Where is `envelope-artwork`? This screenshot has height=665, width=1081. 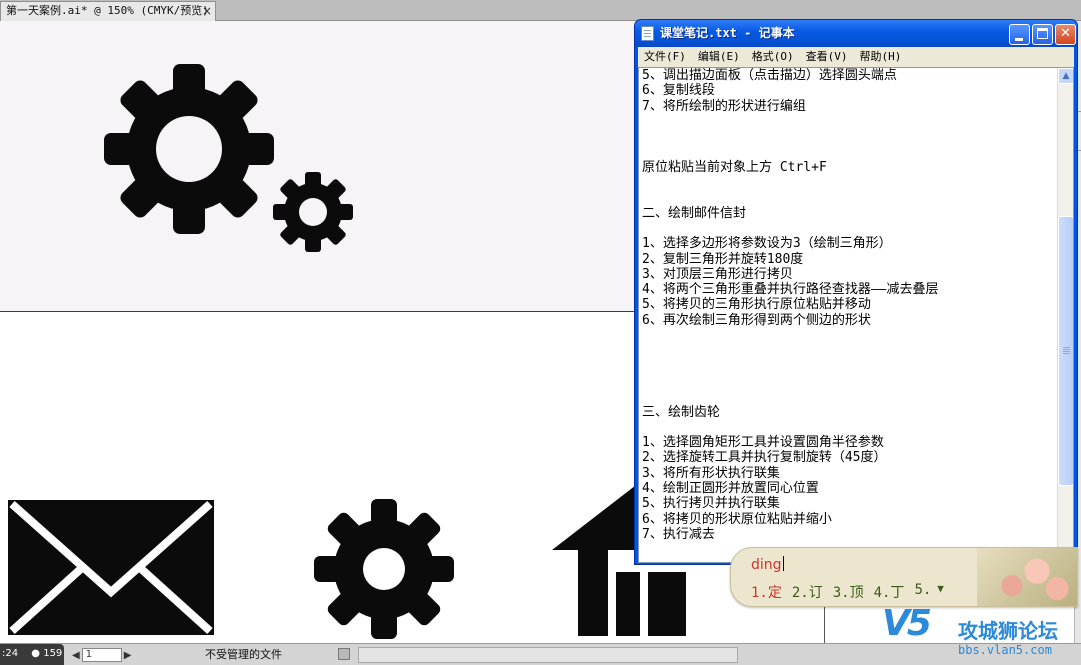
envelope-artwork is located at coordinates (111, 567).